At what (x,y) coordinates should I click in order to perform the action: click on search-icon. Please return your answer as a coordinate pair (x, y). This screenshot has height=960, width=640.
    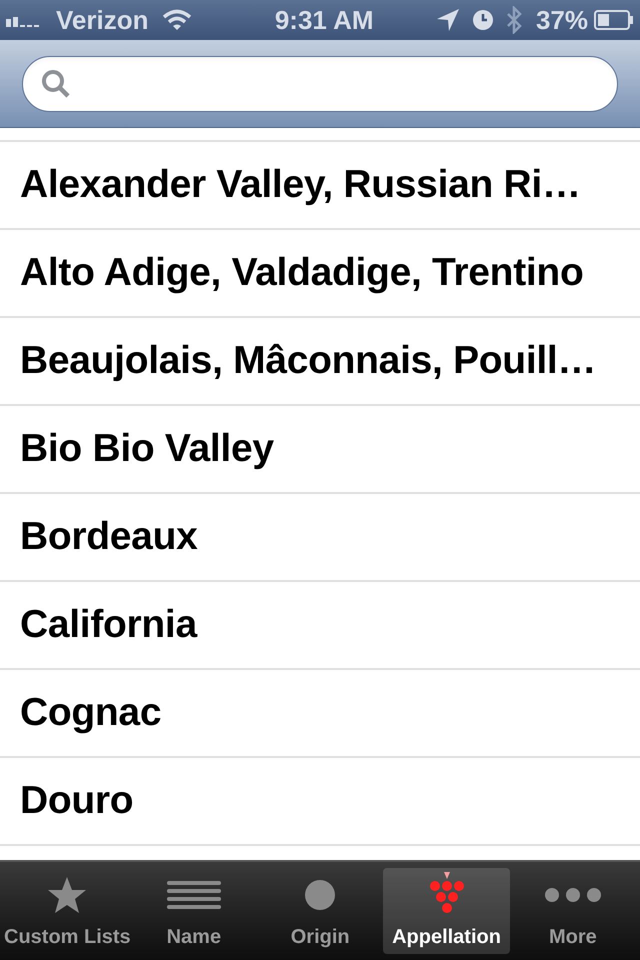
    Looking at the image, I should click on (56, 83).